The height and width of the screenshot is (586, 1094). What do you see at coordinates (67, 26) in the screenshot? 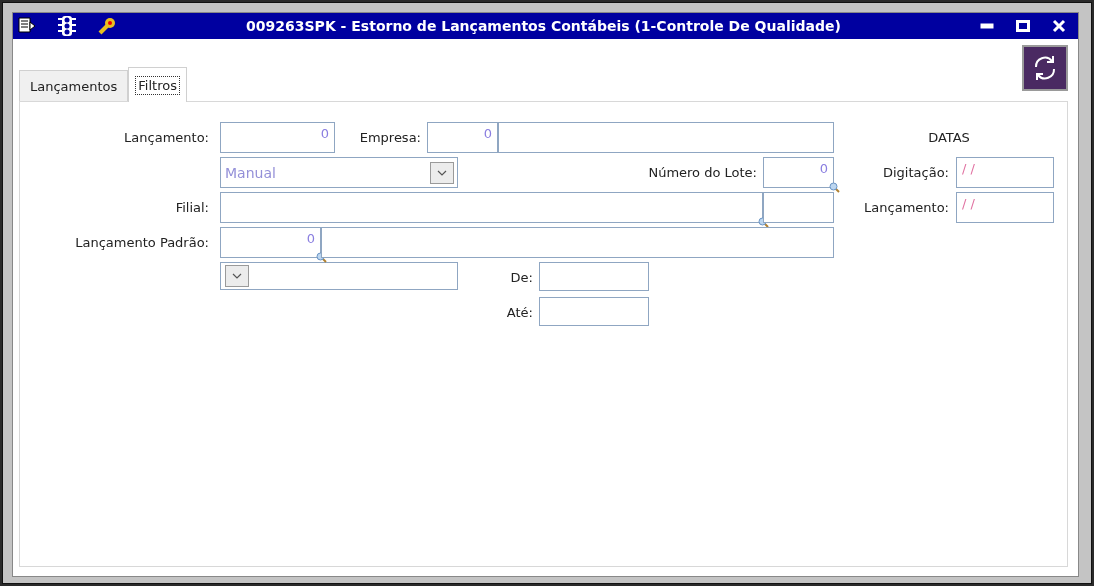
I see `traffic-light-icon` at bounding box center [67, 26].